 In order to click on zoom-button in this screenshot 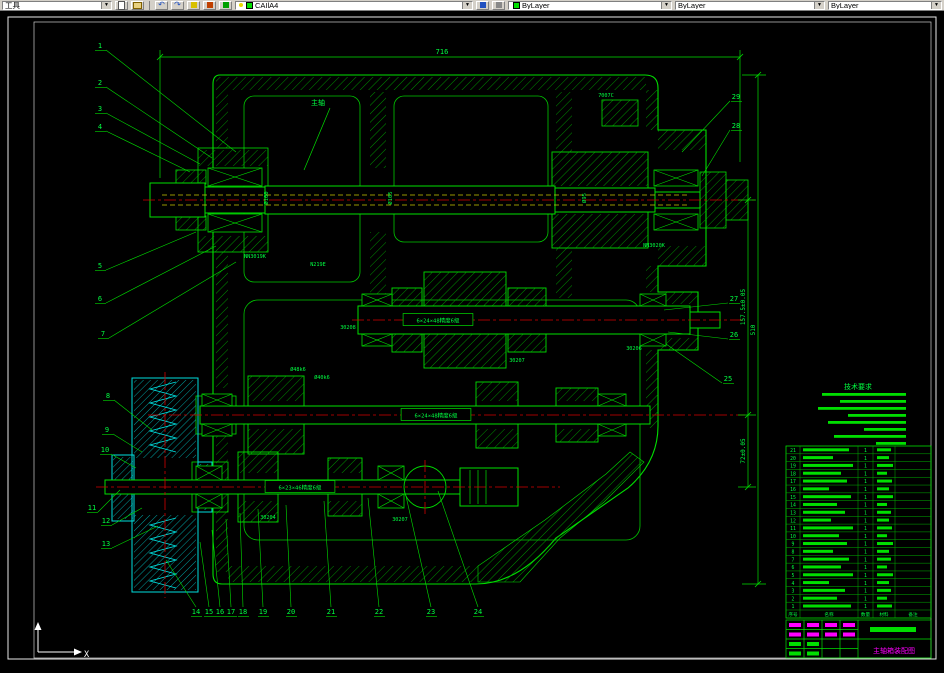, I will do `click(209, 5)`.